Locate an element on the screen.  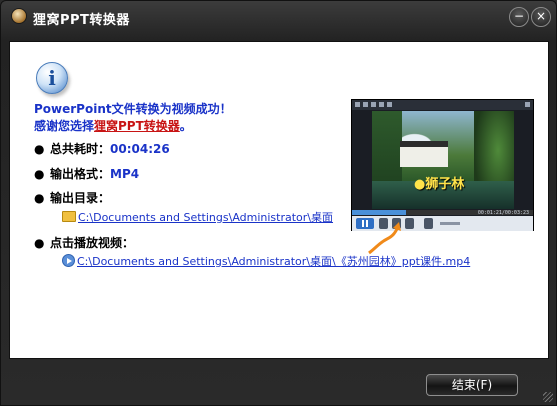
play-video-label: 点击播放视频： is located at coordinates (92, 243).